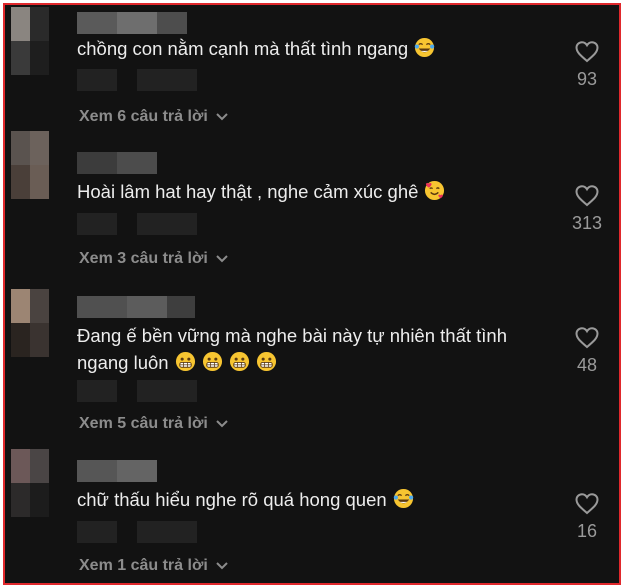  I want to click on like-button: 93, so click(587, 65).